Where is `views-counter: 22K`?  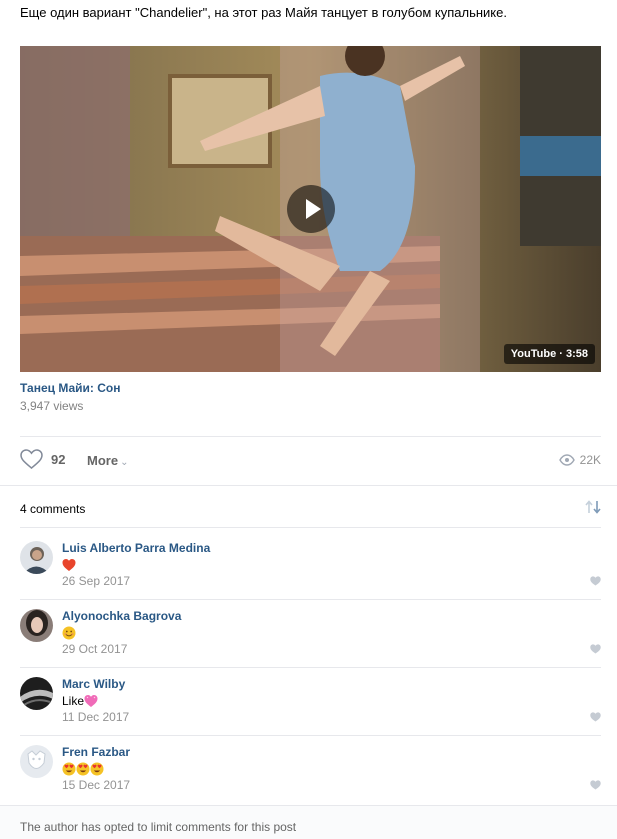 views-counter: 22K is located at coordinates (579, 460).